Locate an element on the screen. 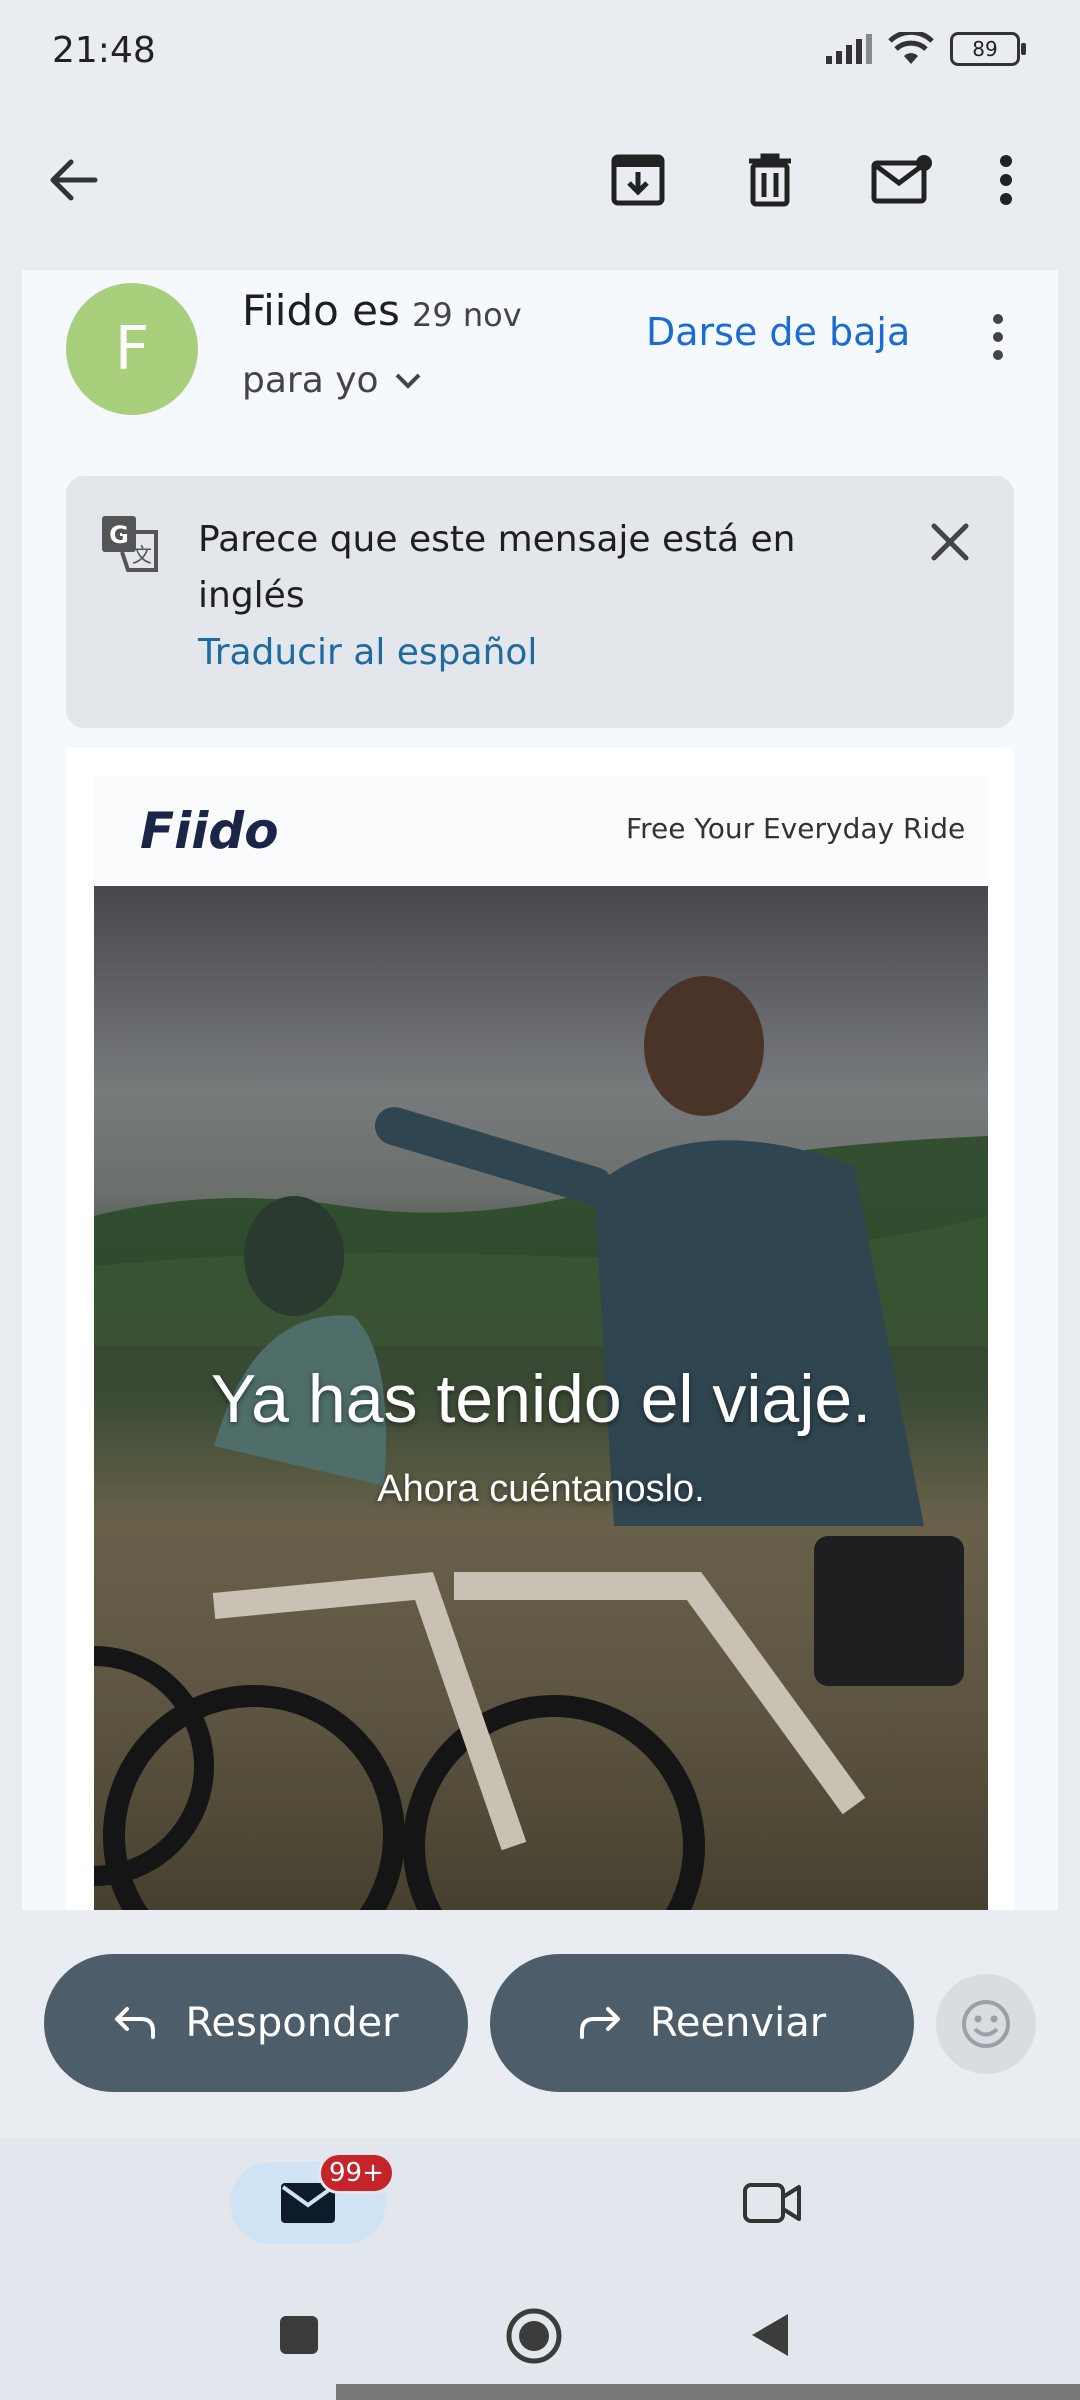 Image resolution: width=1080 pixels, height=2400 pixels. status-icons: 89 is located at coordinates (925, 49).